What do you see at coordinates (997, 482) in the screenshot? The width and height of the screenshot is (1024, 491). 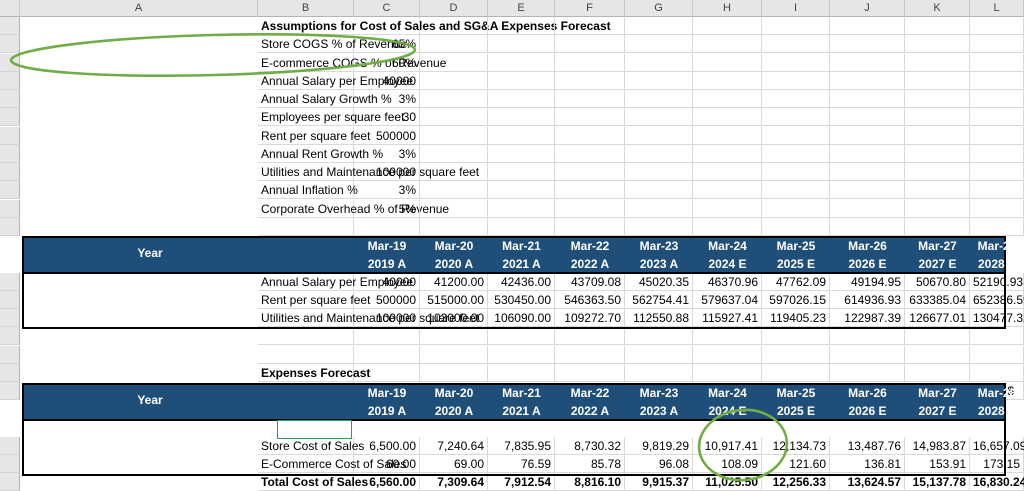 I see `total-row-value: 16,830.24` at bounding box center [997, 482].